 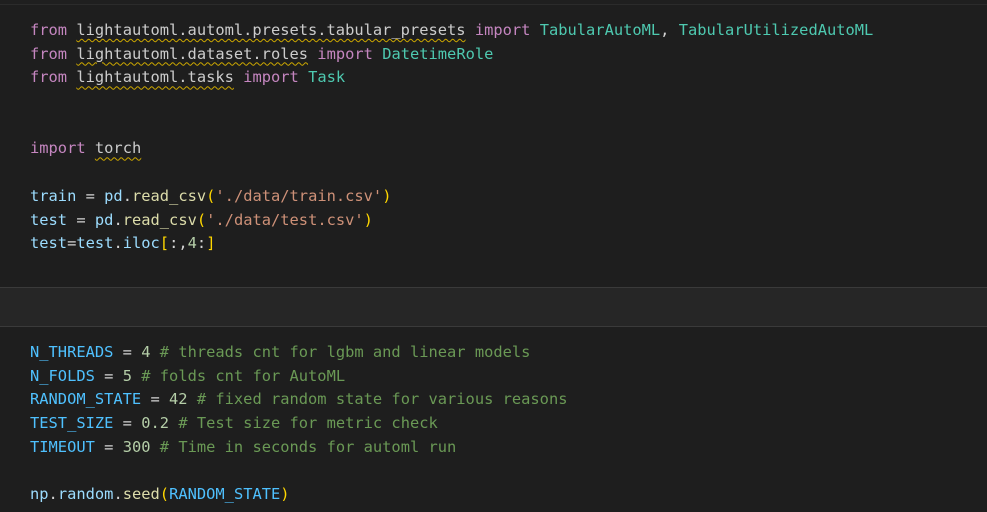 What do you see at coordinates (53, 195) in the screenshot?
I see `code-token: train` at bounding box center [53, 195].